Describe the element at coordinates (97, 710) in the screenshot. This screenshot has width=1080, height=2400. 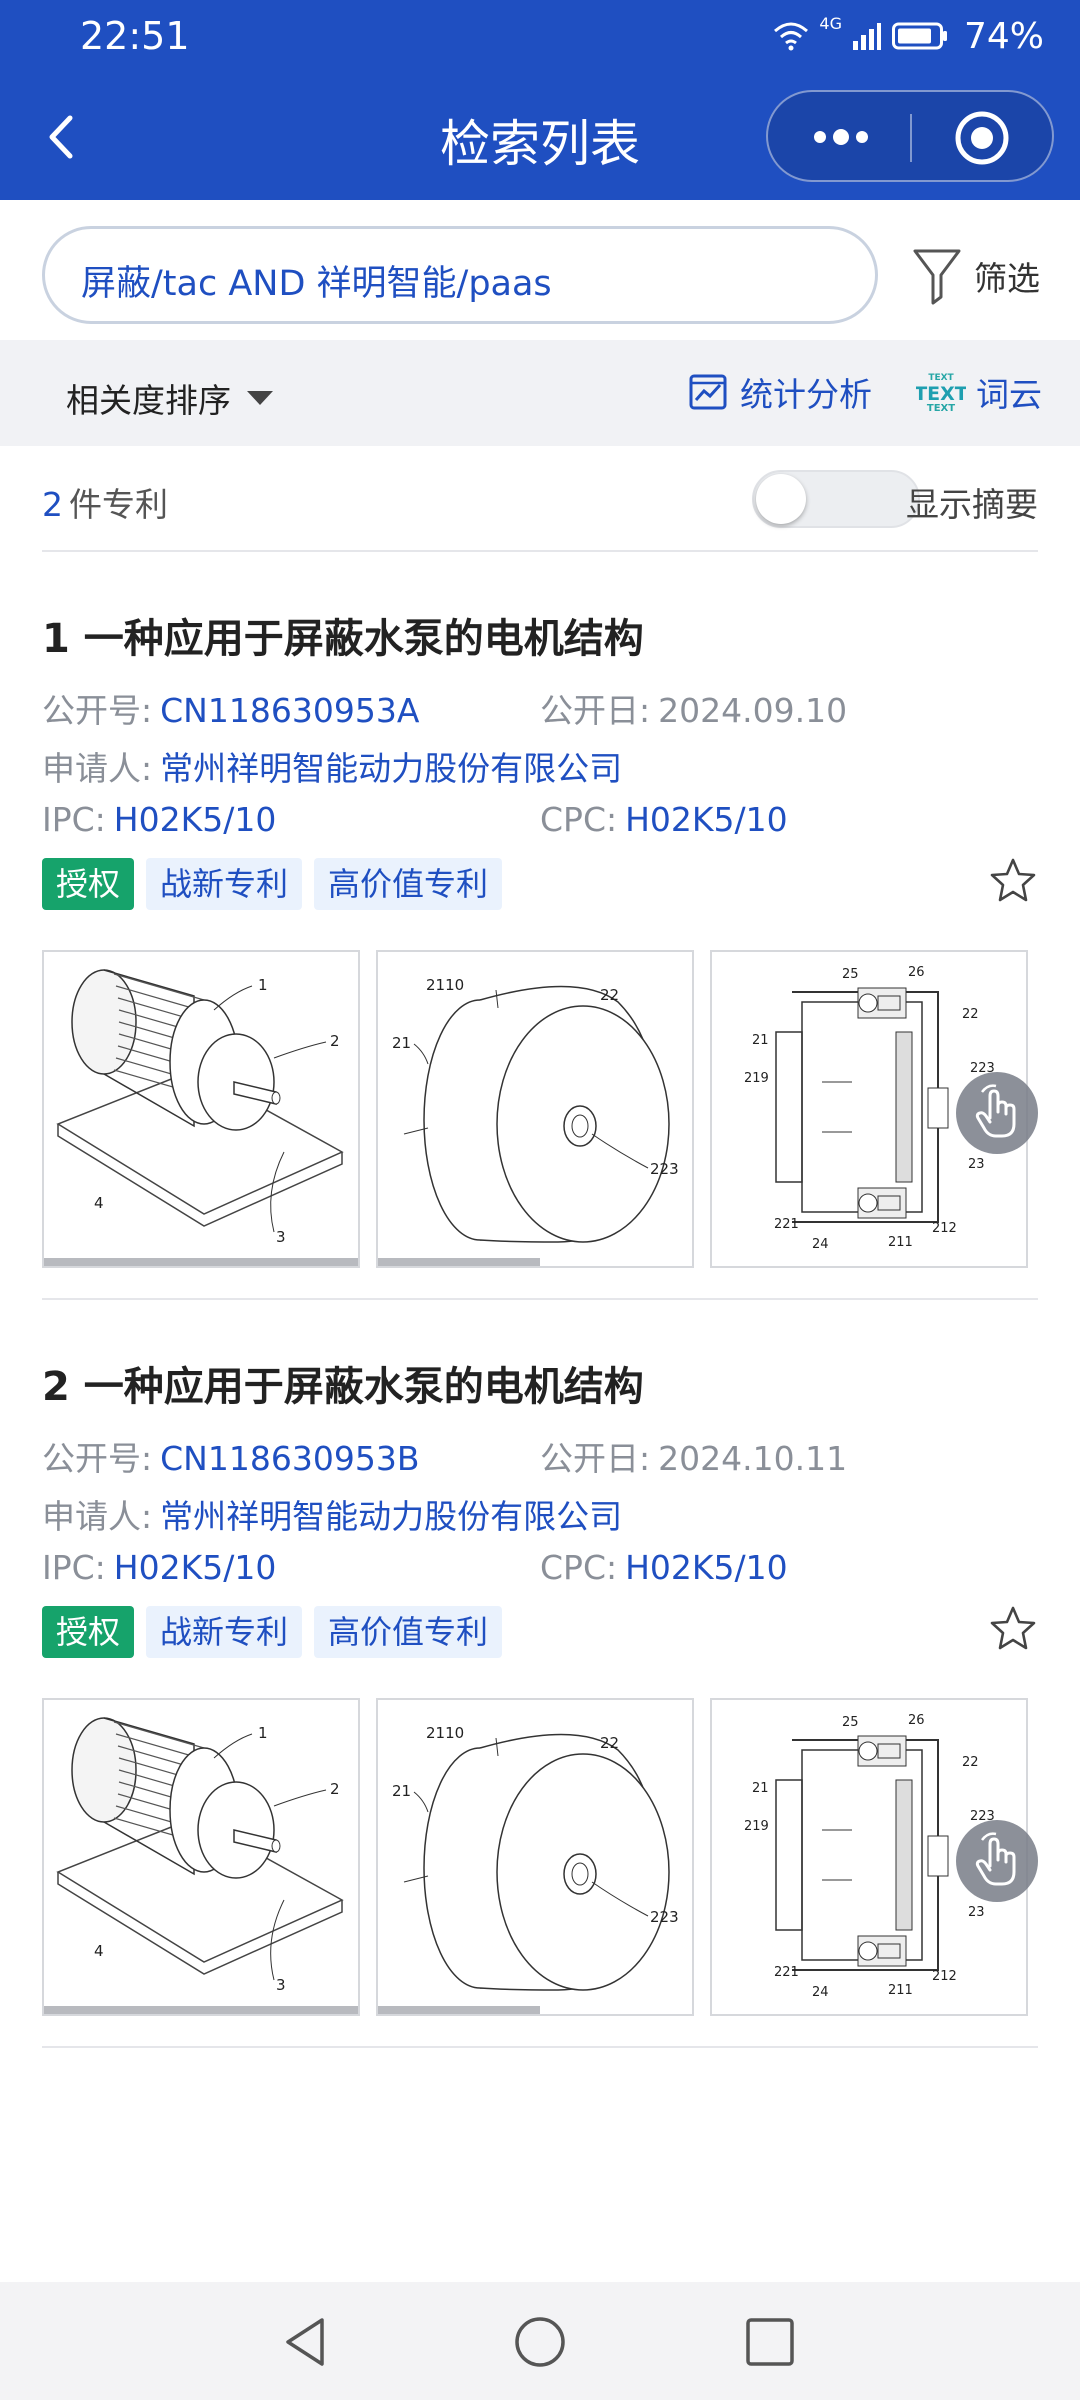
I see `pub-no-label: 公开号:` at that location.